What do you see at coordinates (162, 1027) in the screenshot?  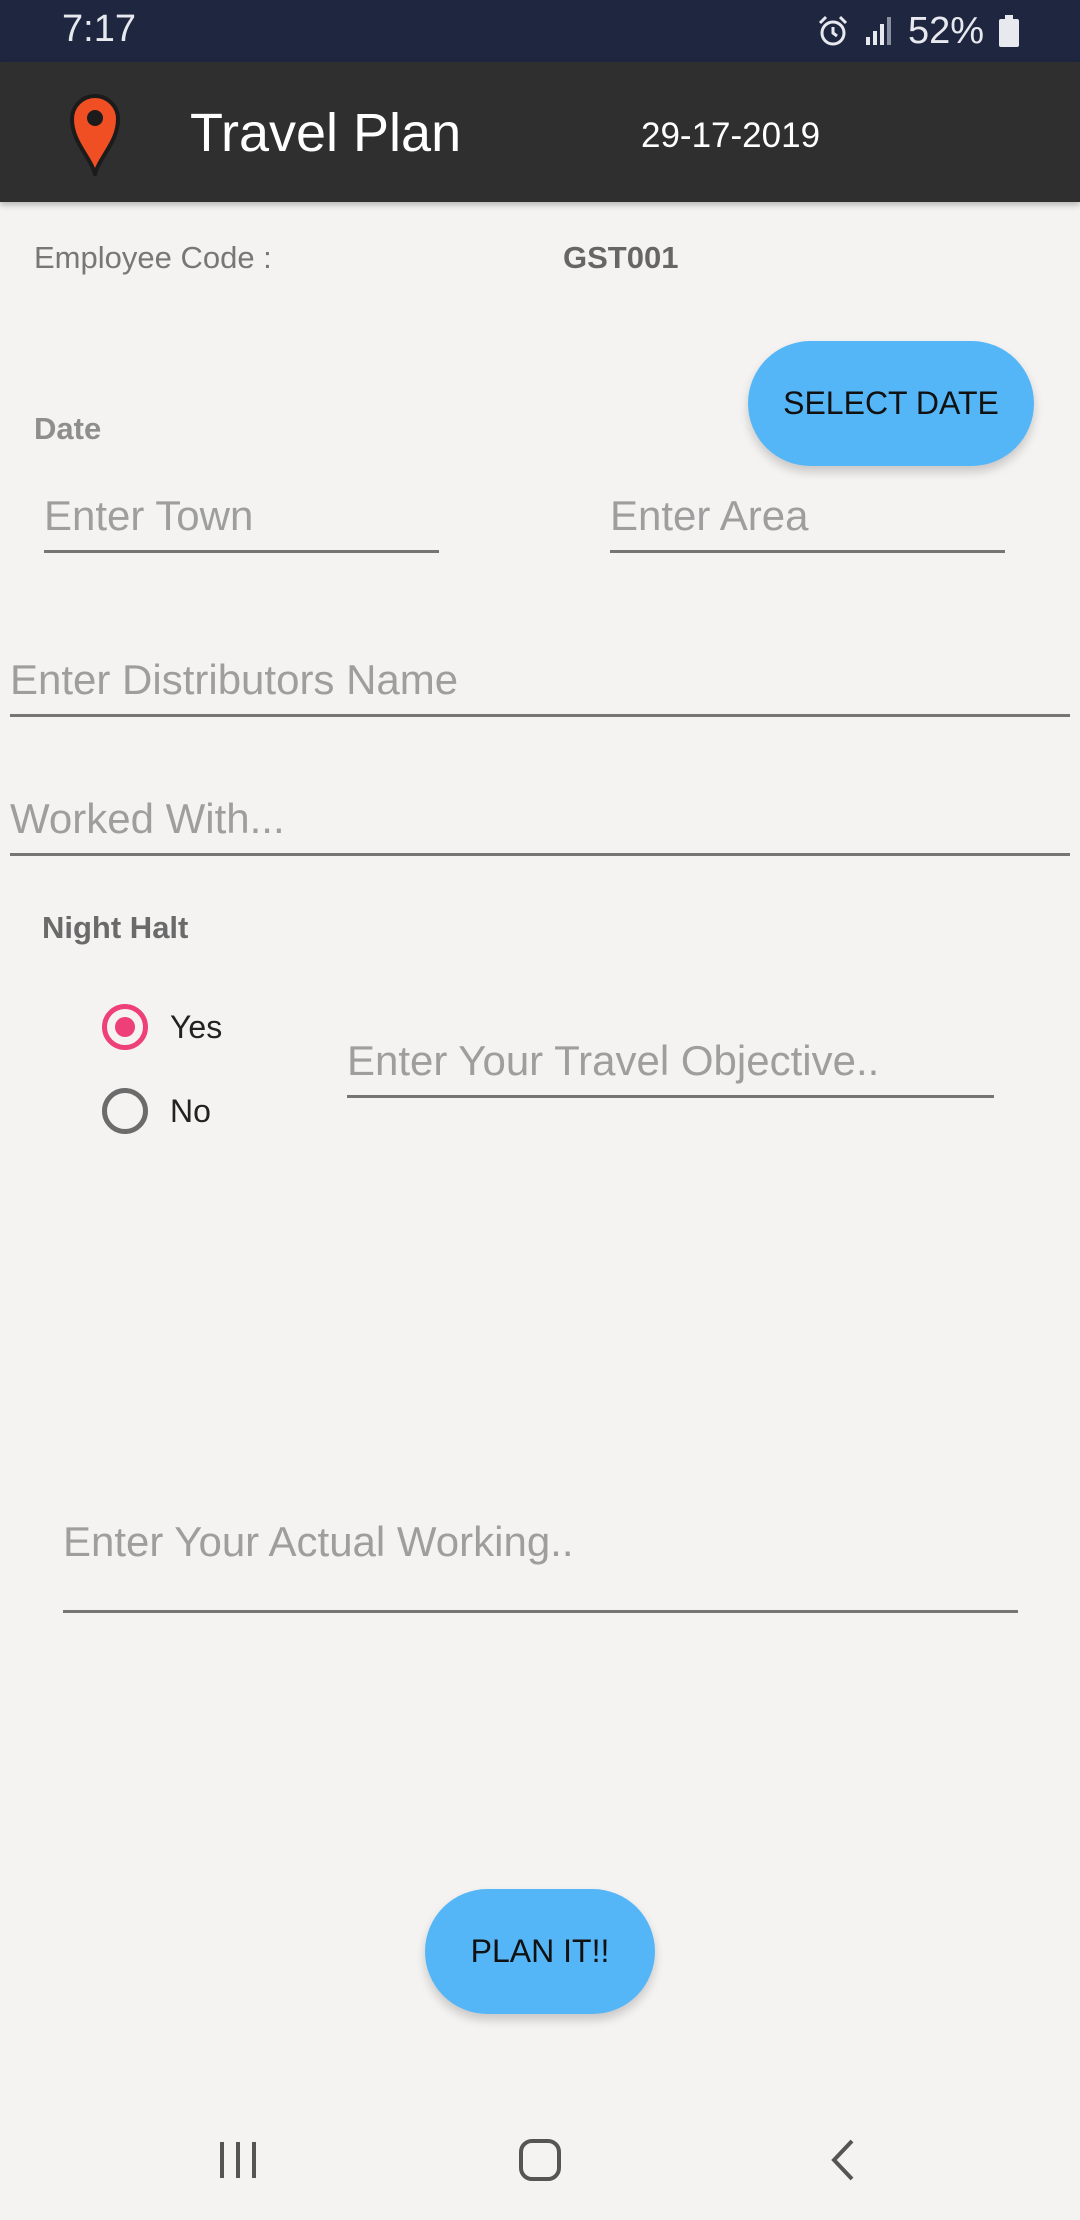 I see `night-halt-yes-option: Yes` at bounding box center [162, 1027].